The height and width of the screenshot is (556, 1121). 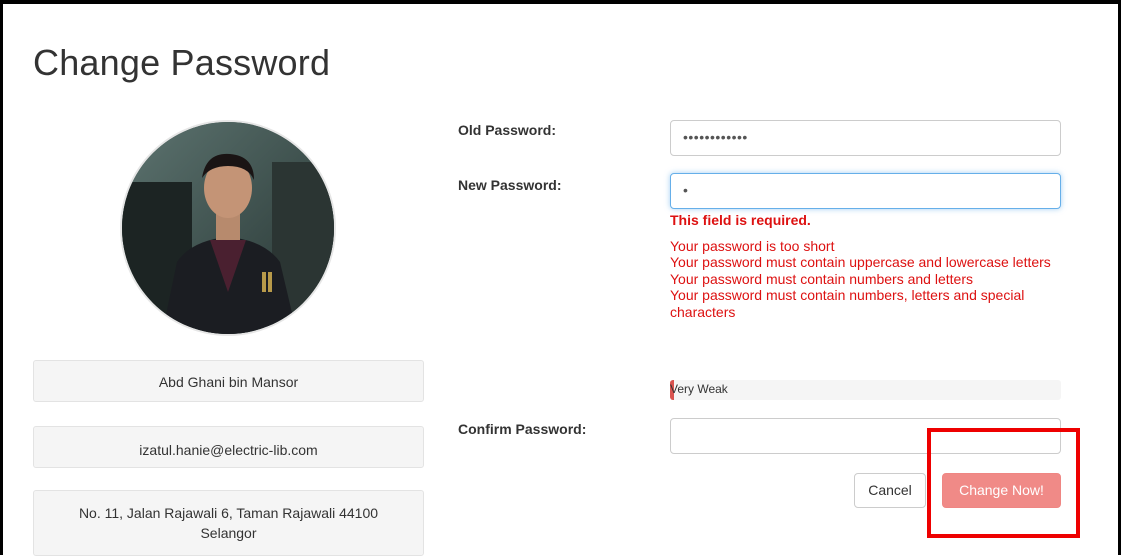 I want to click on confirm-password-label: Confirm Password:, so click(x=522, y=429).